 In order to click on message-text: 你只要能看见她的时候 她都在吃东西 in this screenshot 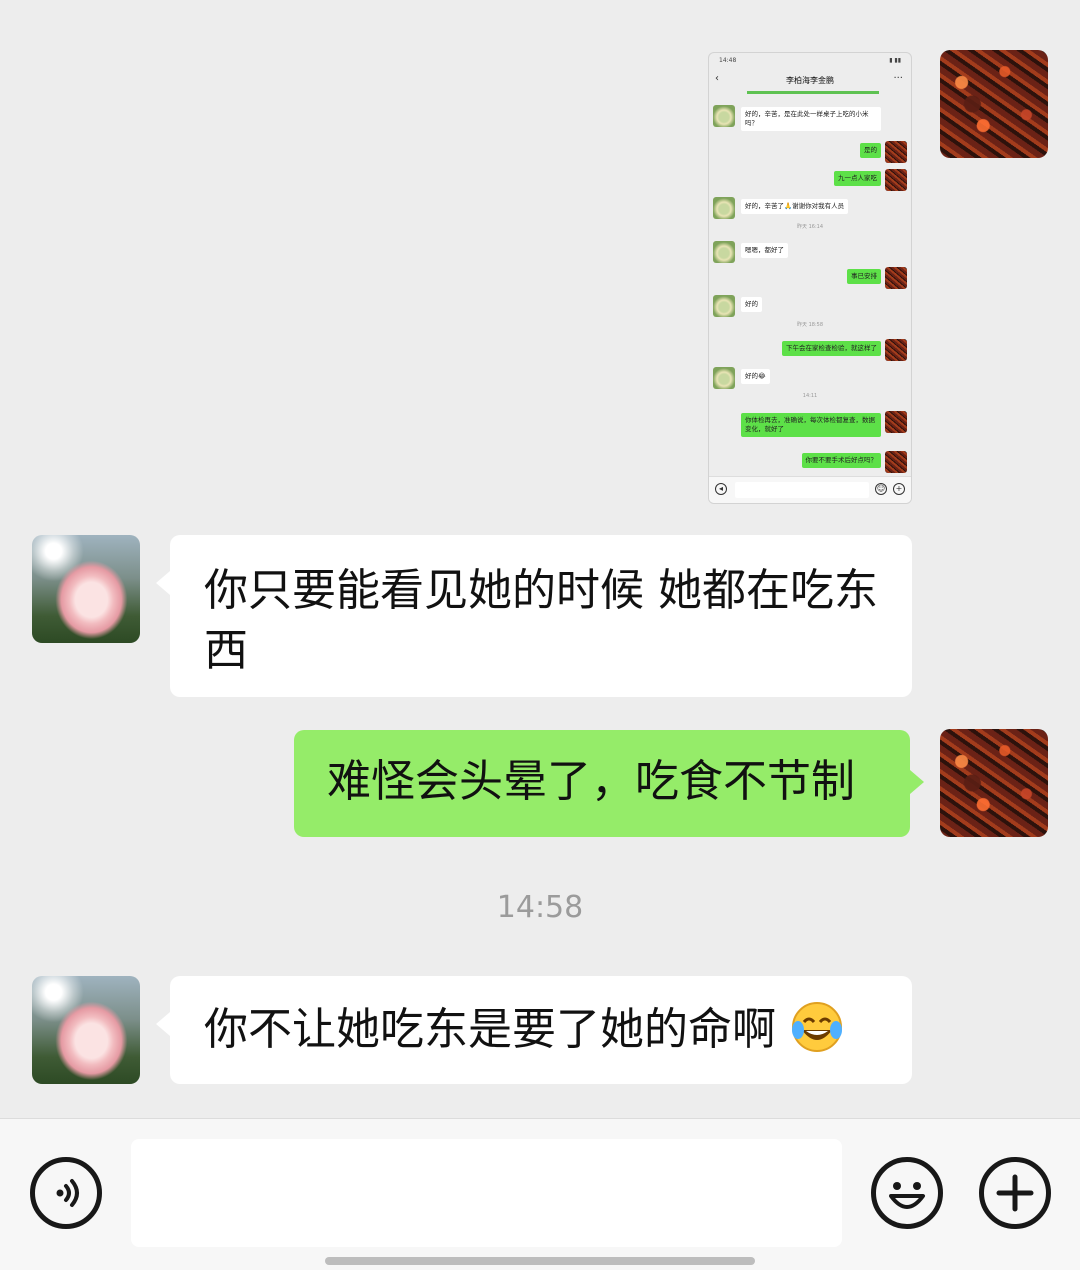, I will do `click(541, 620)`.